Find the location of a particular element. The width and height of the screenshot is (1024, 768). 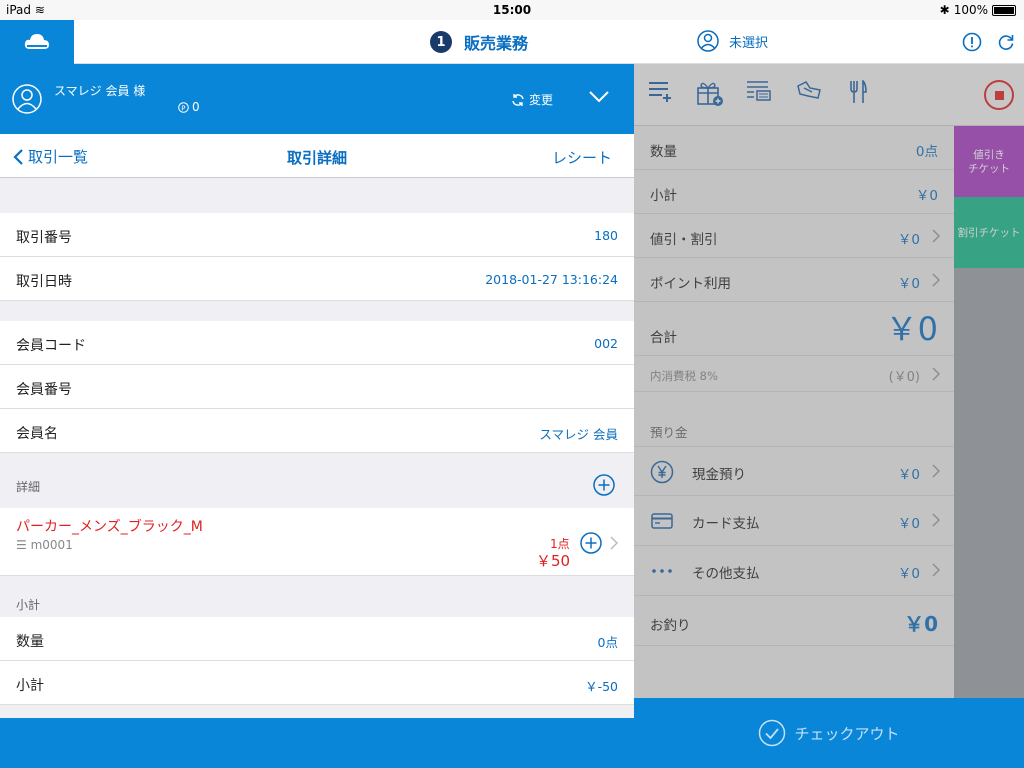

member-avatar-icon is located at coordinates (27, 99).